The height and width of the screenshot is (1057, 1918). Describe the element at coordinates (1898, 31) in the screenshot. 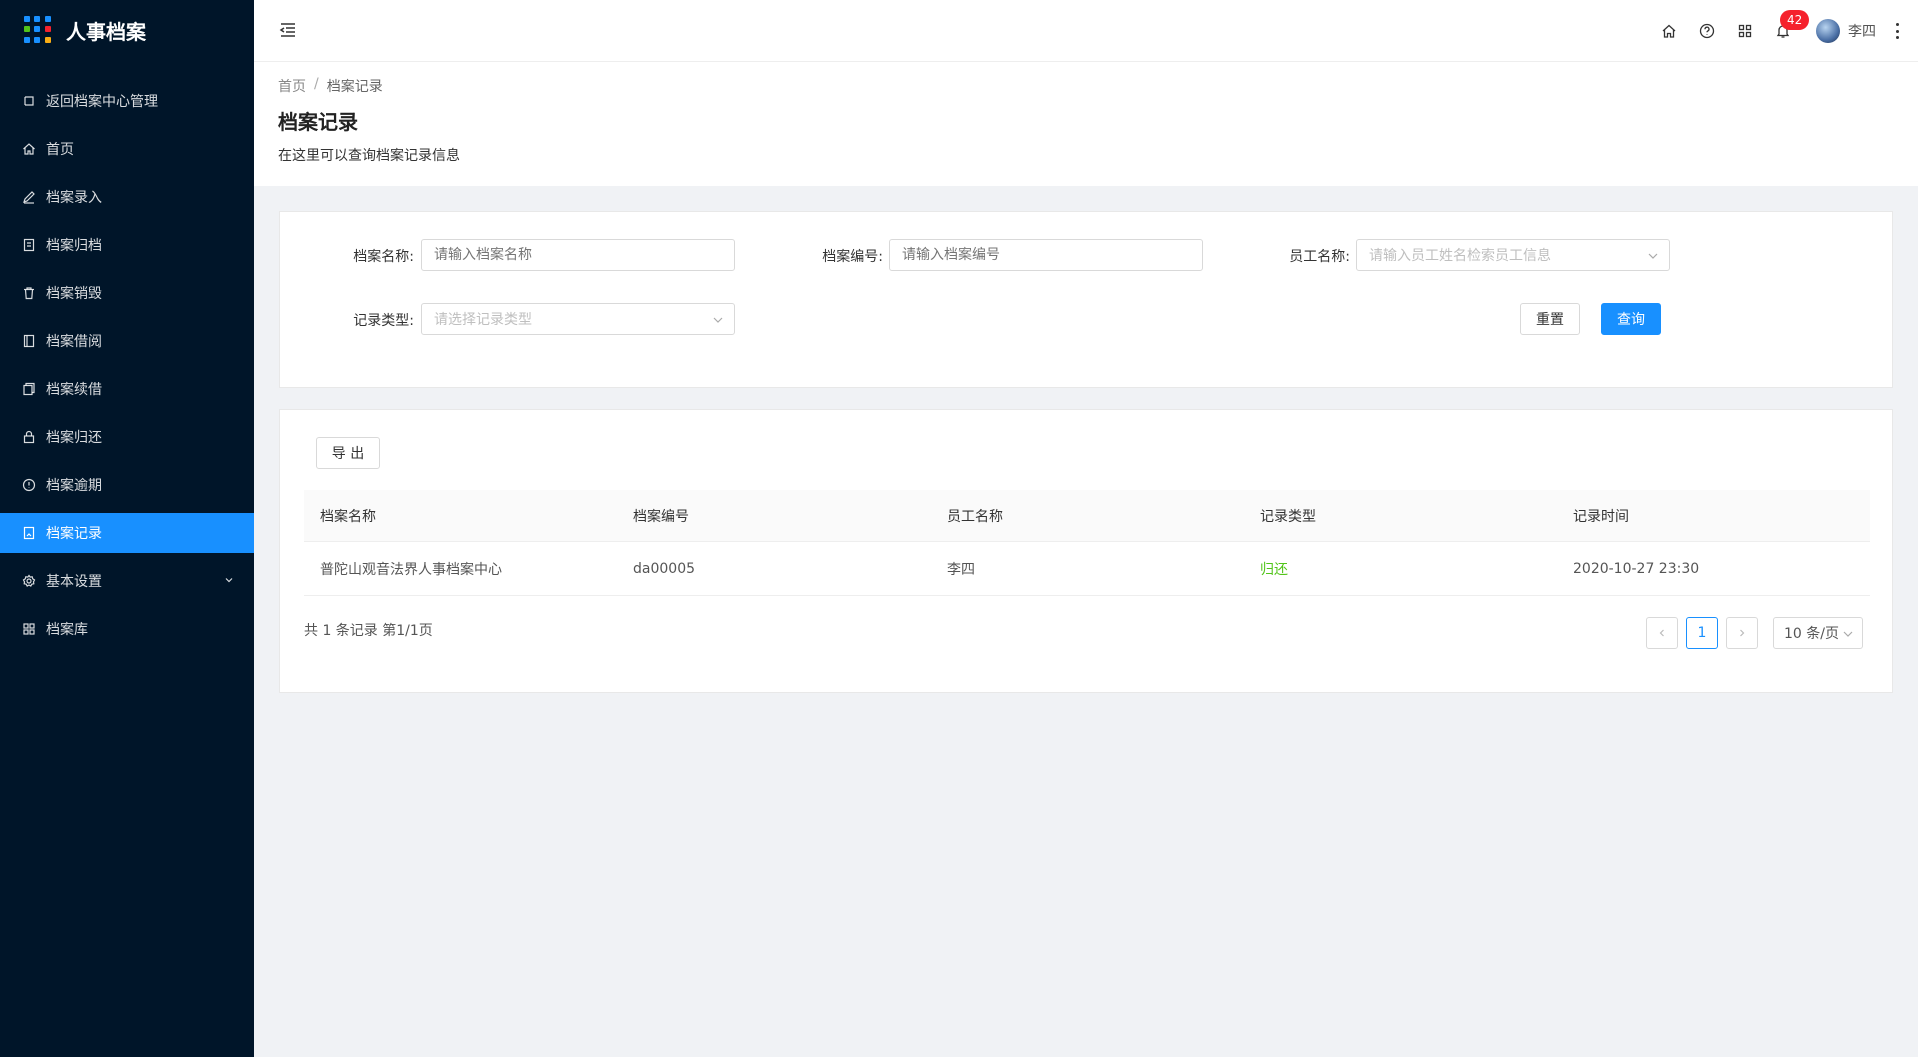

I see `more-vertical-icon` at that location.